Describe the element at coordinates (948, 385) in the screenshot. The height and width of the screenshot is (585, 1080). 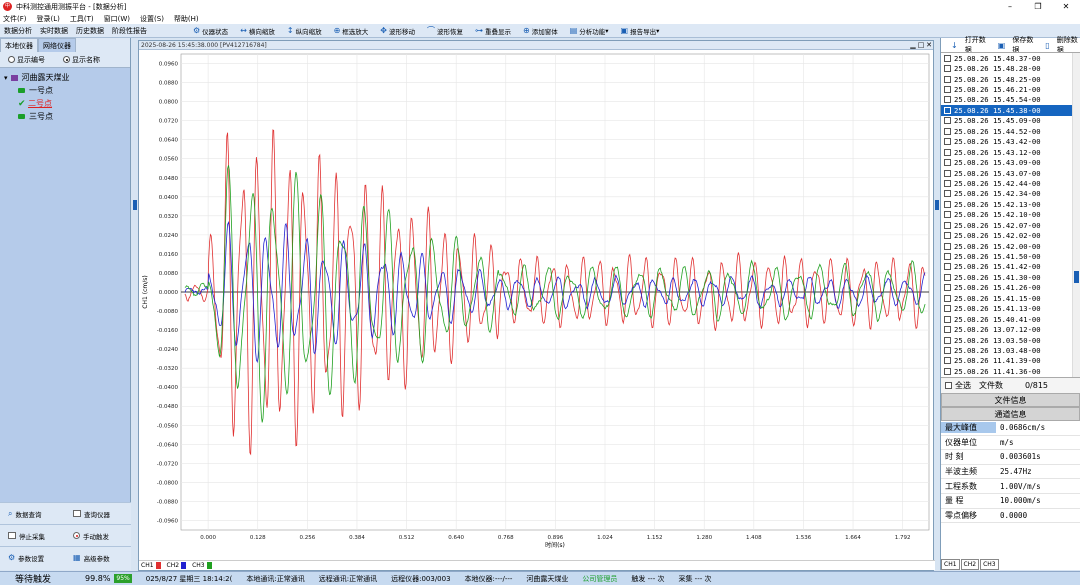
I see `select-all-checkbox` at that location.